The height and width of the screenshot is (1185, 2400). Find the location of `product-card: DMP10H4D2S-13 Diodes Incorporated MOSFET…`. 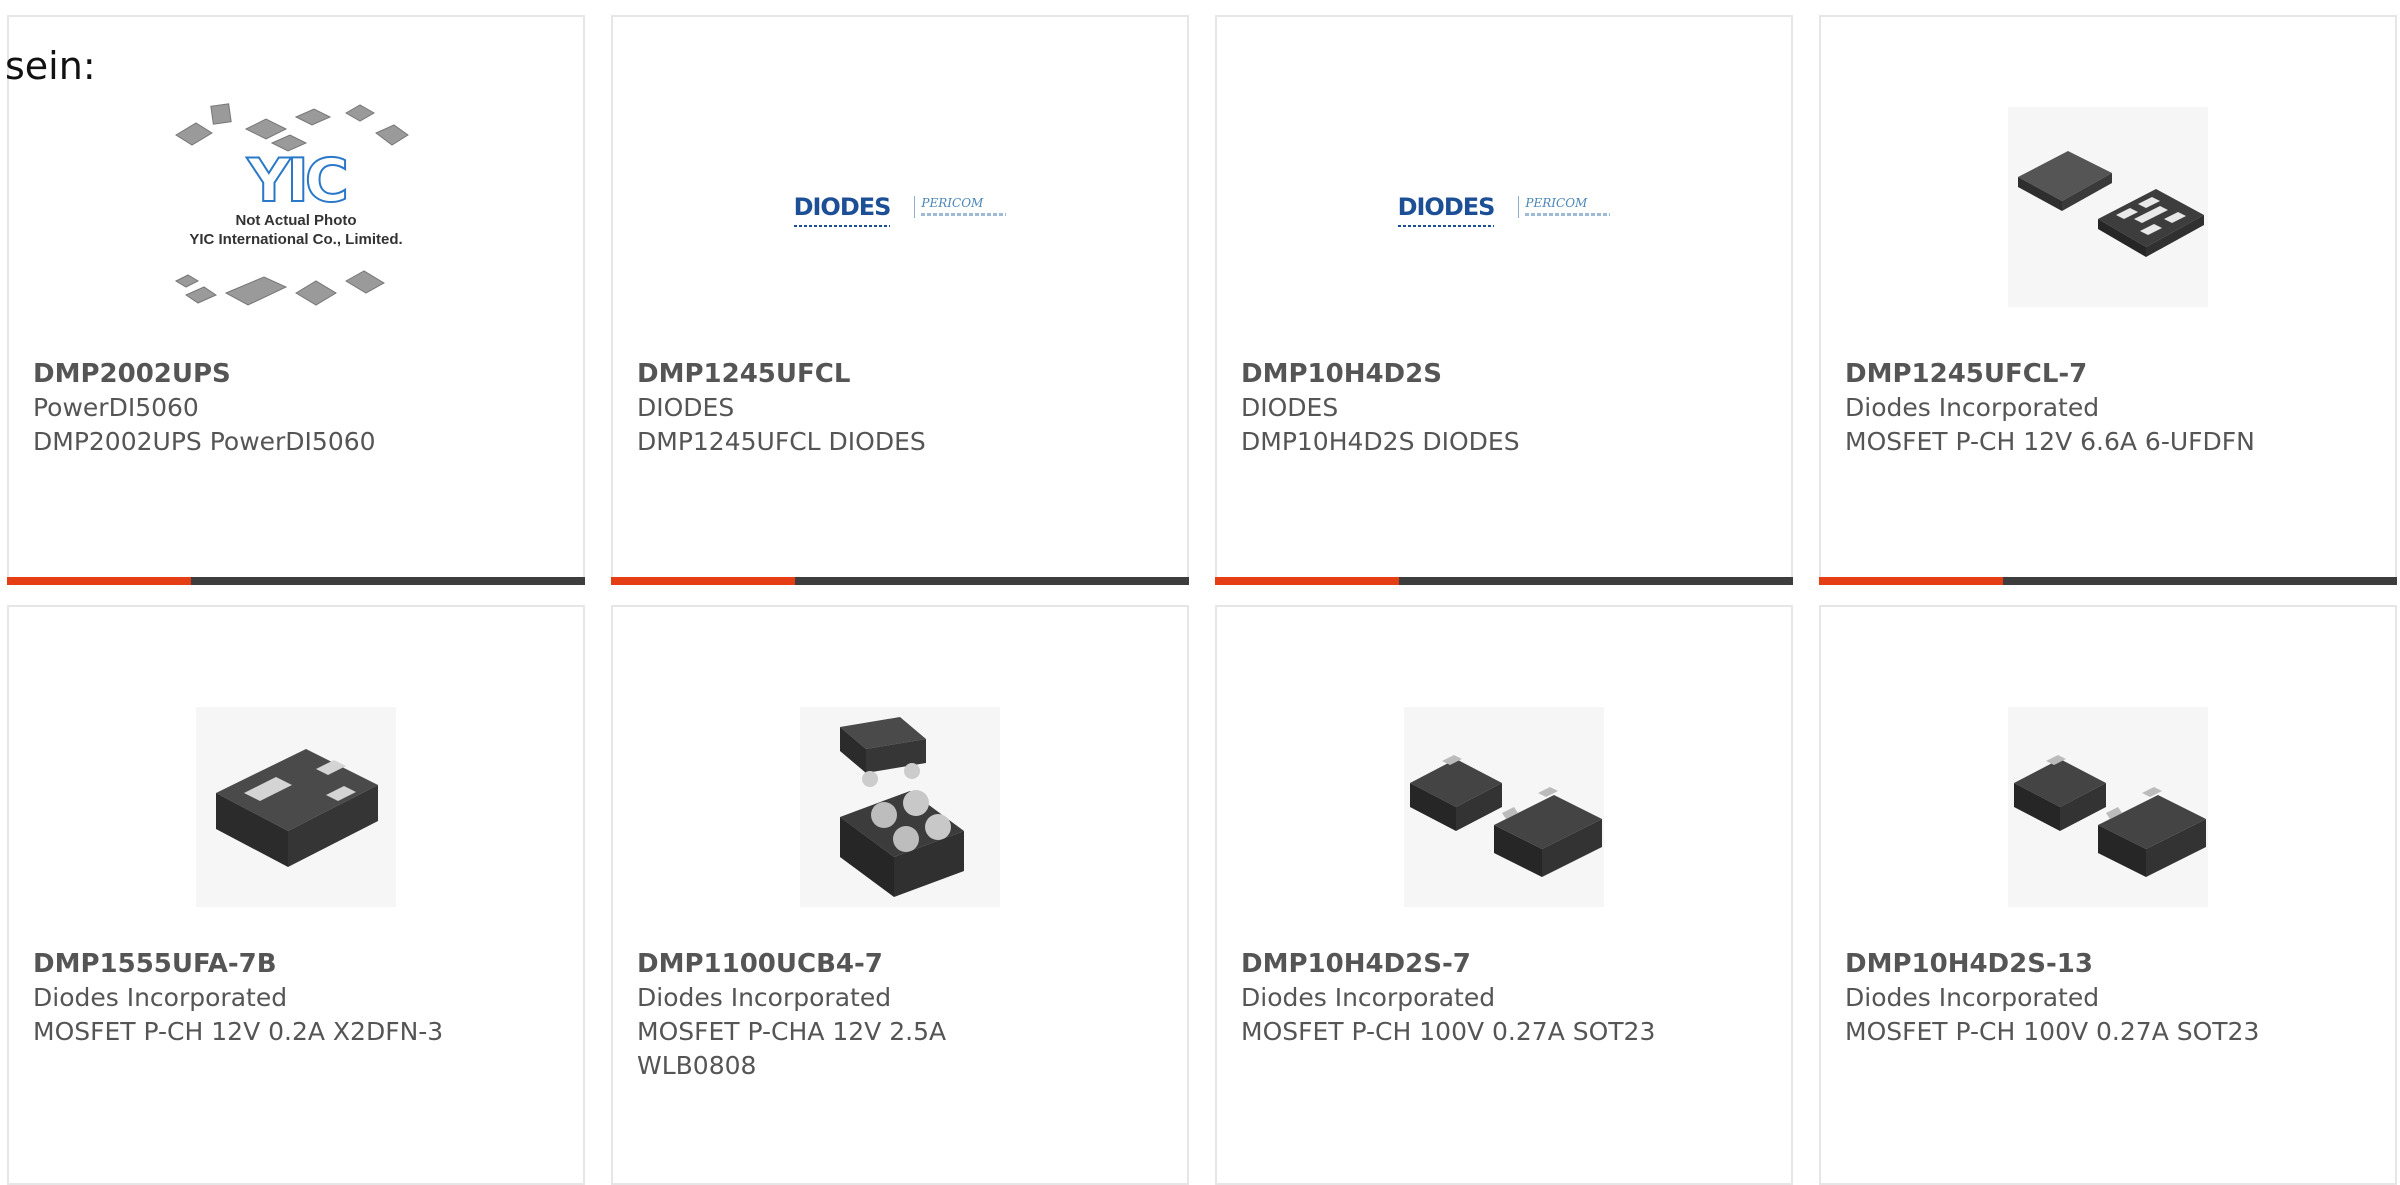

product-card: DMP10H4D2S-13 Diodes Incorporated MOSFET… is located at coordinates (2108, 895).